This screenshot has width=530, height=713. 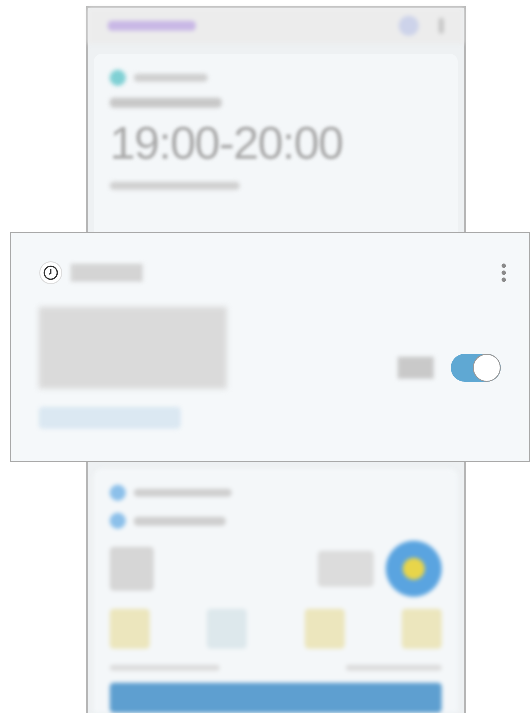 What do you see at coordinates (132, 569) in the screenshot?
I see `blurred-temperature` at bounding box center [132, 569].